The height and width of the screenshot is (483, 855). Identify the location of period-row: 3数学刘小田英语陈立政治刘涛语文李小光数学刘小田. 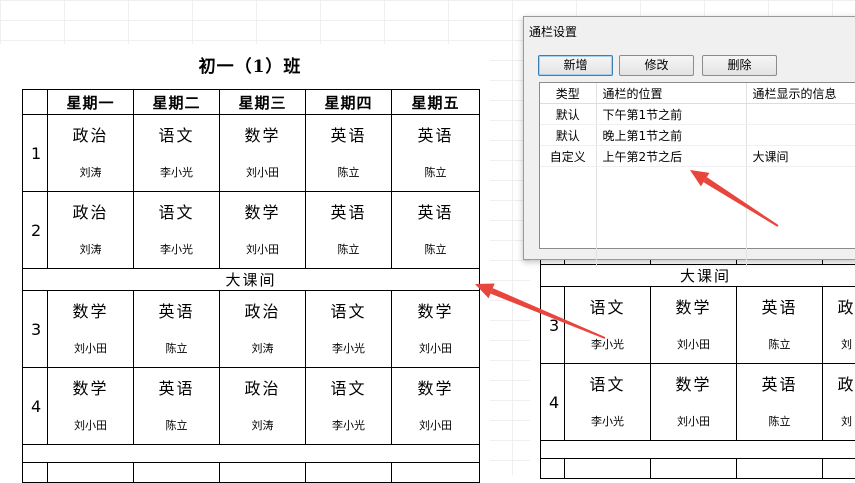
(251, 329).